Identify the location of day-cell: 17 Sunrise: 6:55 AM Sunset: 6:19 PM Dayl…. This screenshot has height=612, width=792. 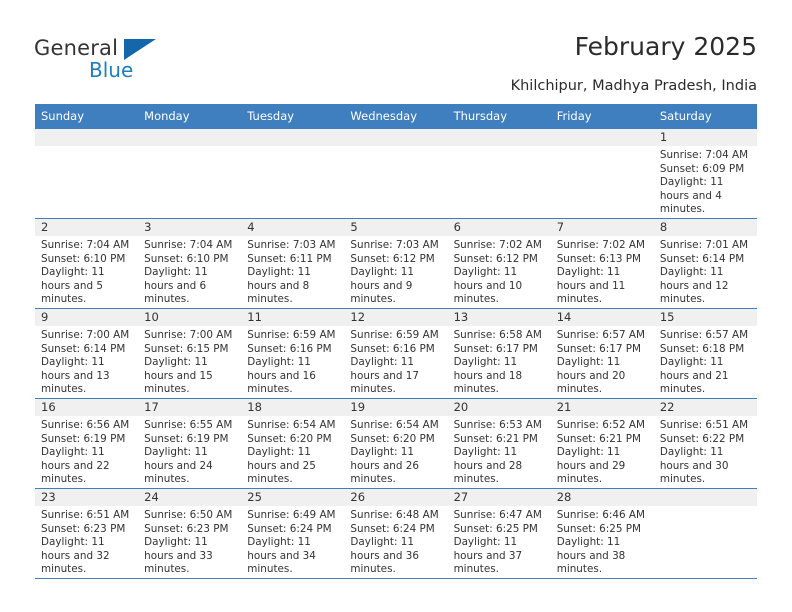
(190, 443).